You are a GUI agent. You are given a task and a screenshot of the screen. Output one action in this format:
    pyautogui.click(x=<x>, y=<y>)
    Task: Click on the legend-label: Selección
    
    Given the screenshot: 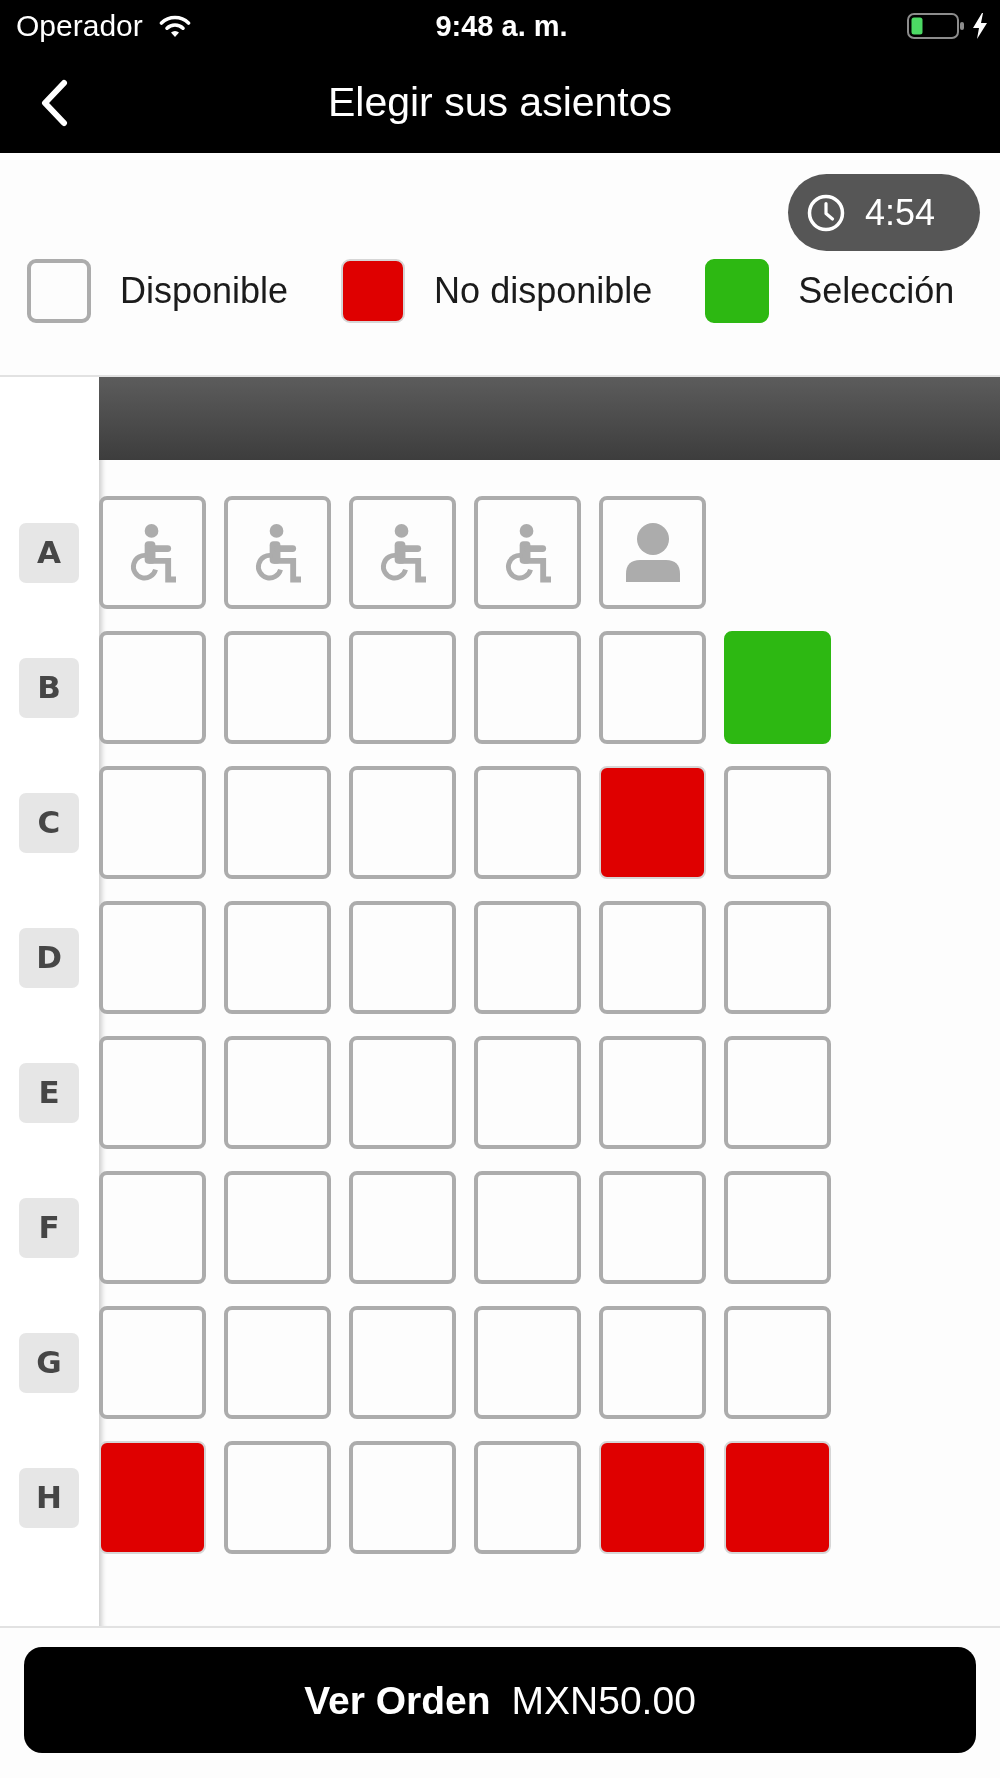 What is the action you would take?
    pyautogui.click(x=876, y=291)
    